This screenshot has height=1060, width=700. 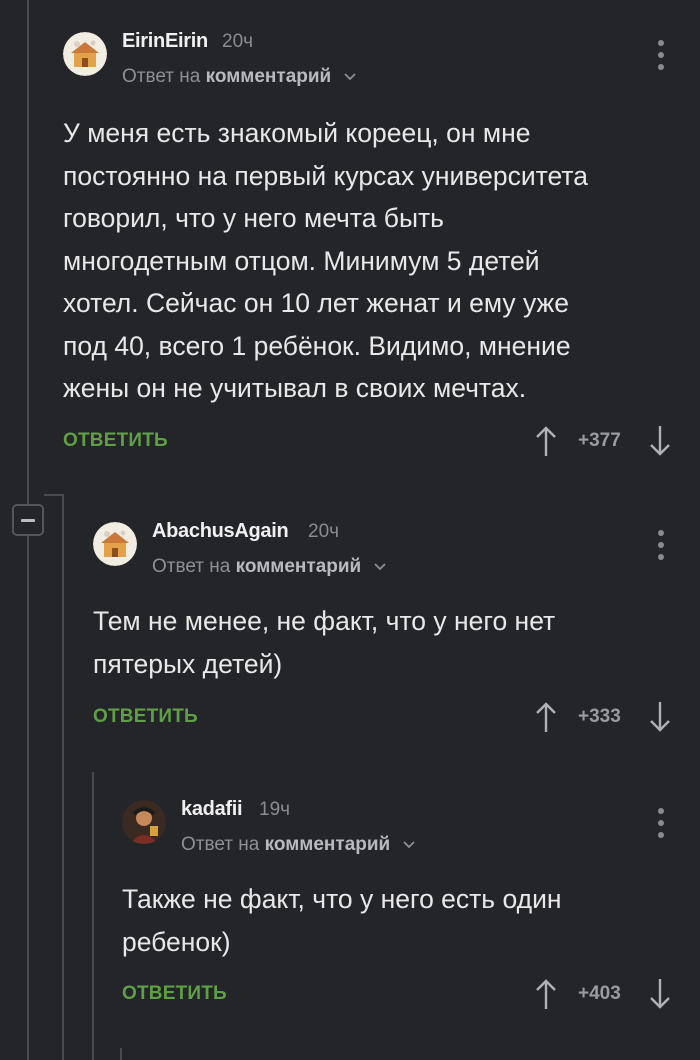 What do you see at coordinates (212, 809) in the screenshot?
I see `author-name: kadafii` at bounding box center [212, 809].